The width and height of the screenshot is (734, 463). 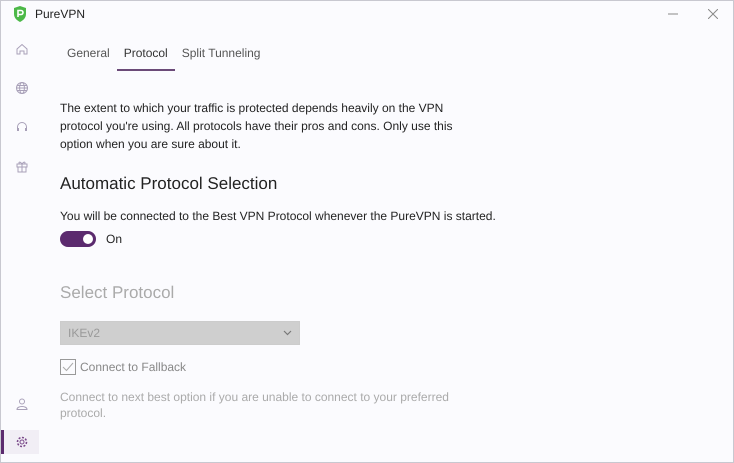 I want to click on chevron-down-icon, so click(x=287, y=333).